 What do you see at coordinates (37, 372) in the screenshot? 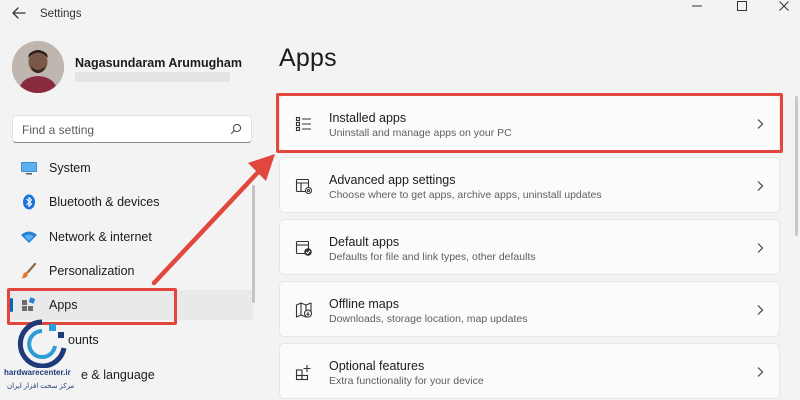
I see `watermark-site: hardwarecenter.ir` at bounding box center [37, 372].